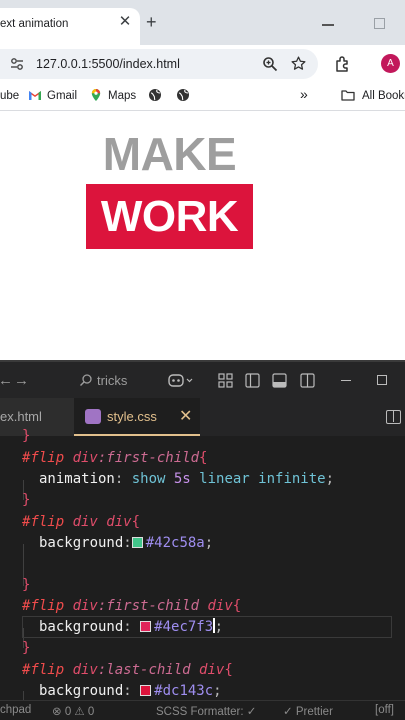 This screenshot has height=720, width=405. I want to click on gmail-icon, so click(35, 95).